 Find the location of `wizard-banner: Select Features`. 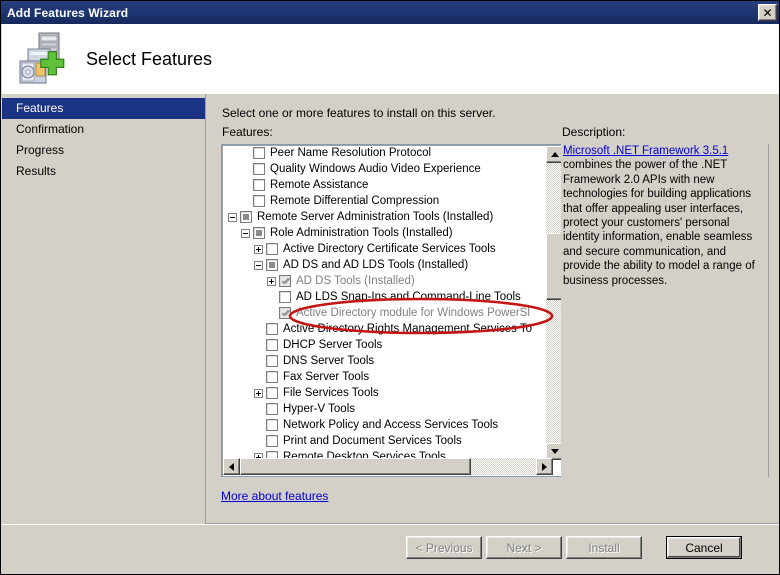

wizard-banner: Select Features is located at coordinates (390, 59).